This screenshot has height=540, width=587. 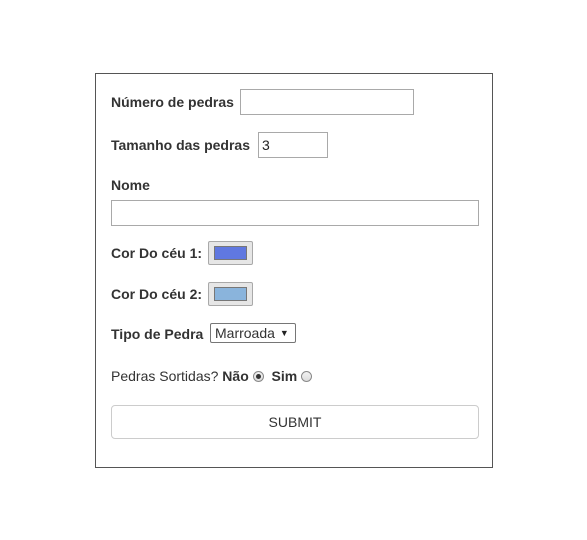 What do you see at coordinates (245, 333) in the screenshot?
I see `tipo-pedra-selected-value: Marroada` at bounding box center [245, 333].